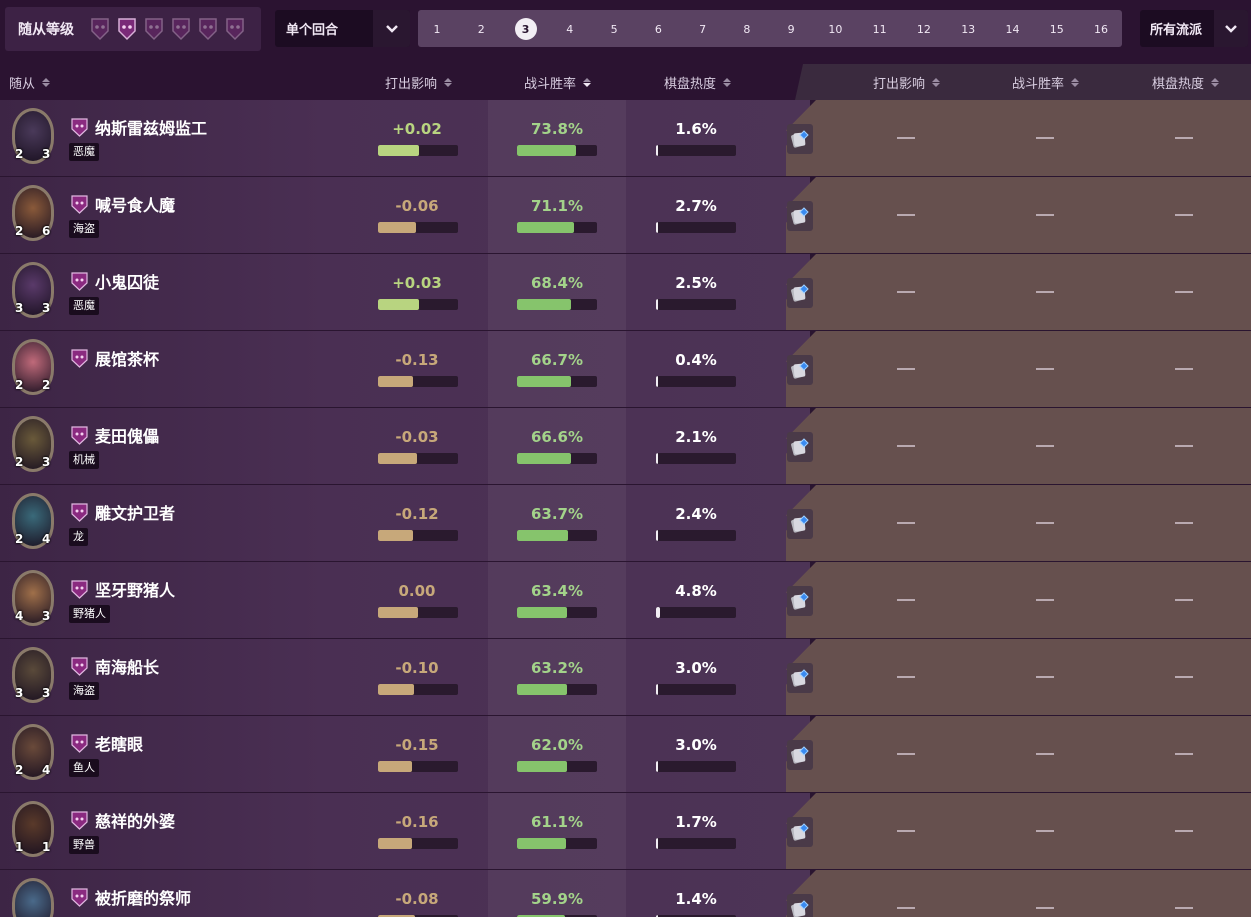  I want to click on round-4: 4, so click(570, 29).